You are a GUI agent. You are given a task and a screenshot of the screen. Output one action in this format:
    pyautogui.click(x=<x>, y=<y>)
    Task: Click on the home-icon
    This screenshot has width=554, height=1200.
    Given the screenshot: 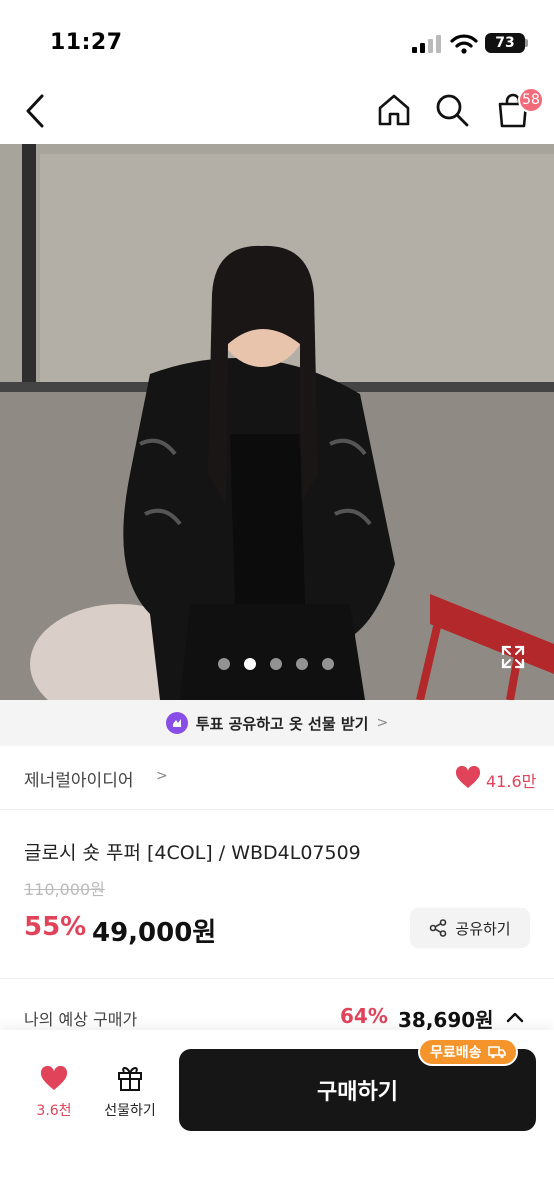 What is the action you would take?
    pyautogui.click(x=394, y=110)
    